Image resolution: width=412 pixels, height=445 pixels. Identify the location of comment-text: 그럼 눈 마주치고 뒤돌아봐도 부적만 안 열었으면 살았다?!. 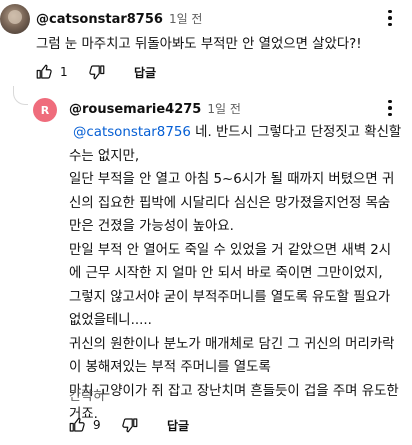
(199, 44).